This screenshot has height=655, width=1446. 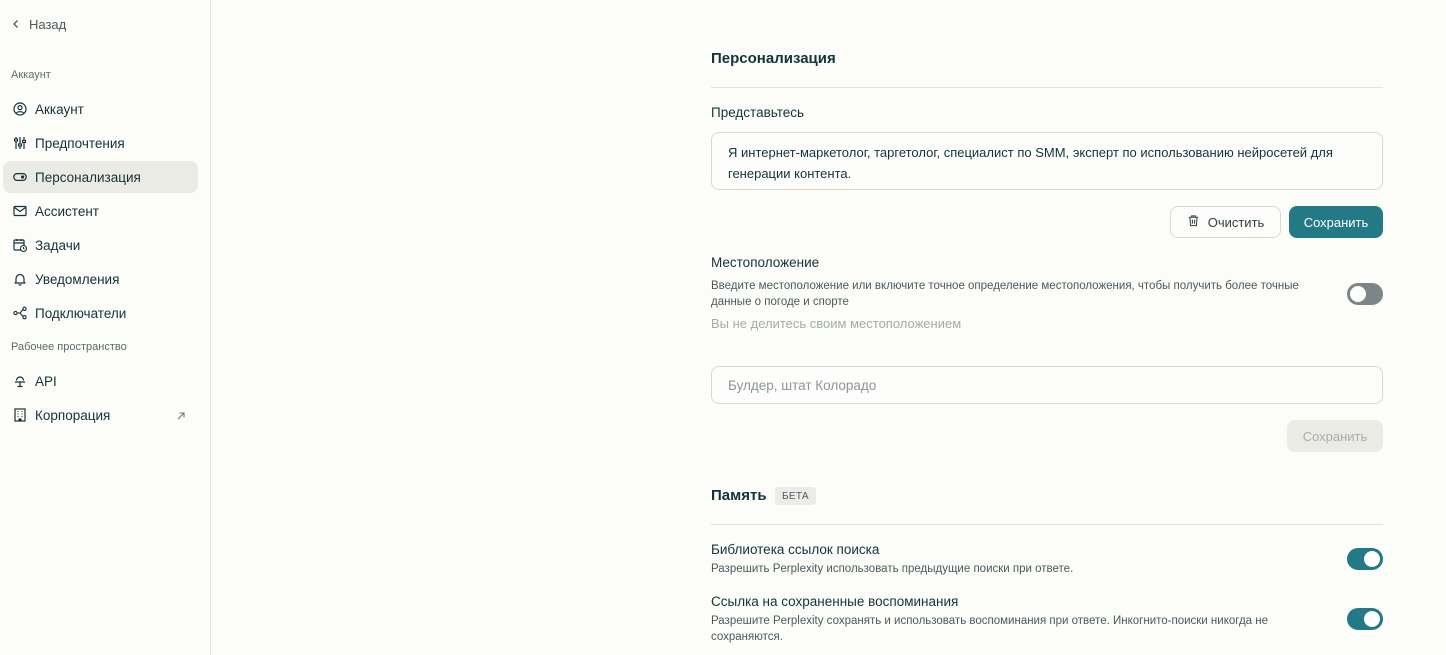 I want to click on sidebar-item-label: Корпорация, so click(x=73, y=415).